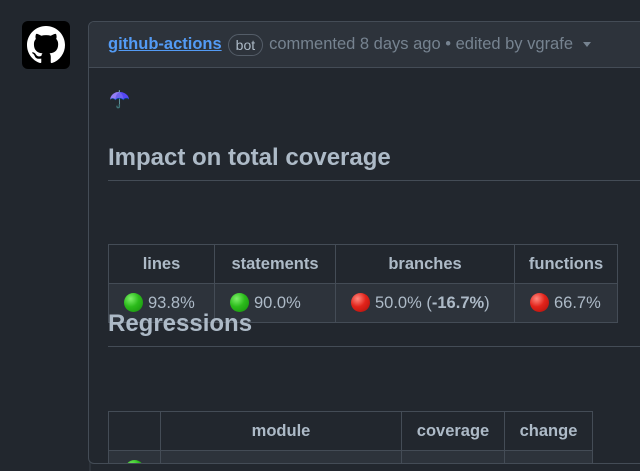 This screenshot has width=640, height=471. I want to click on author-link: github-actions, so click(165, 44).